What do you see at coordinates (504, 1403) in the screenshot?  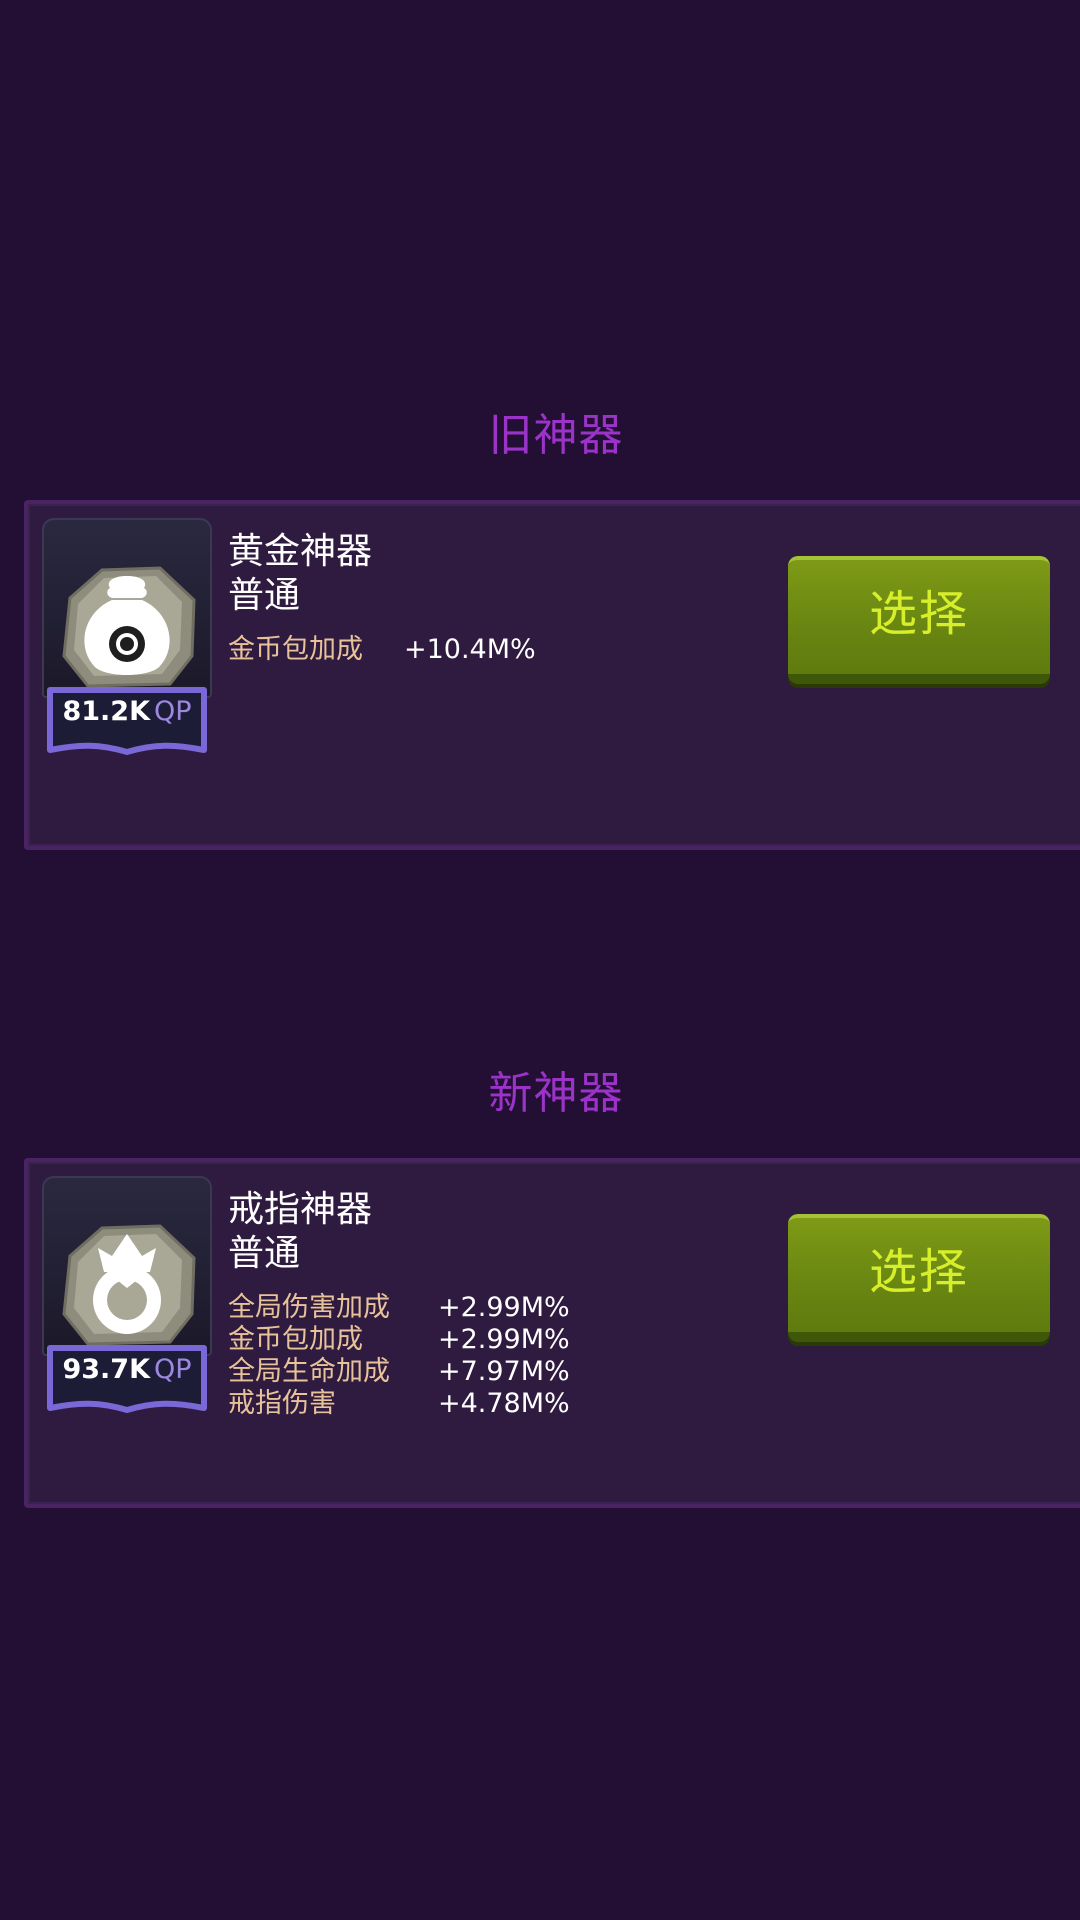 I see `stat-value: +4.78M%` at bounding box center [504, 1403].